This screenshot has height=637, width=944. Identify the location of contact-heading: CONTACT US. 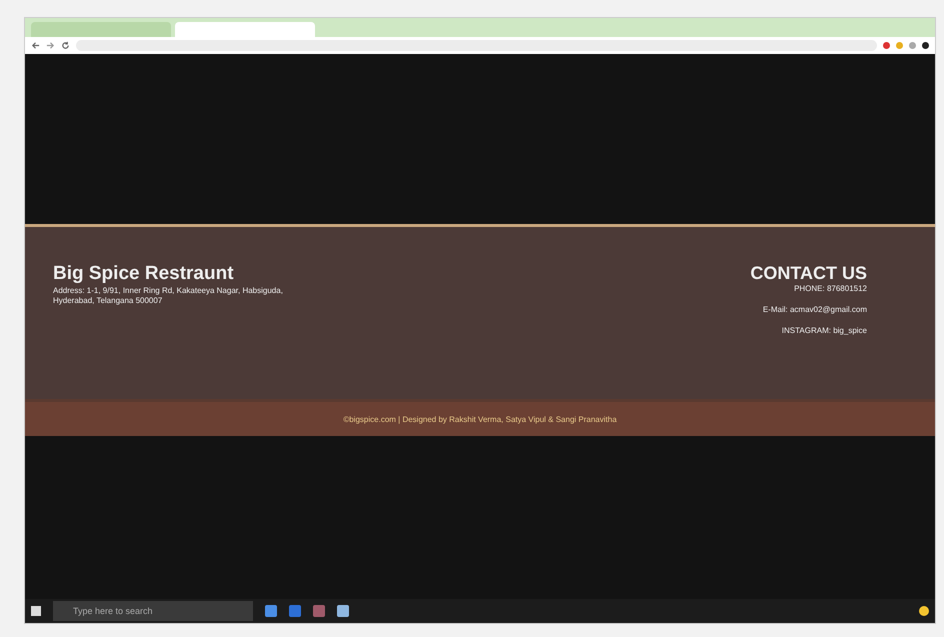
(808, 273).